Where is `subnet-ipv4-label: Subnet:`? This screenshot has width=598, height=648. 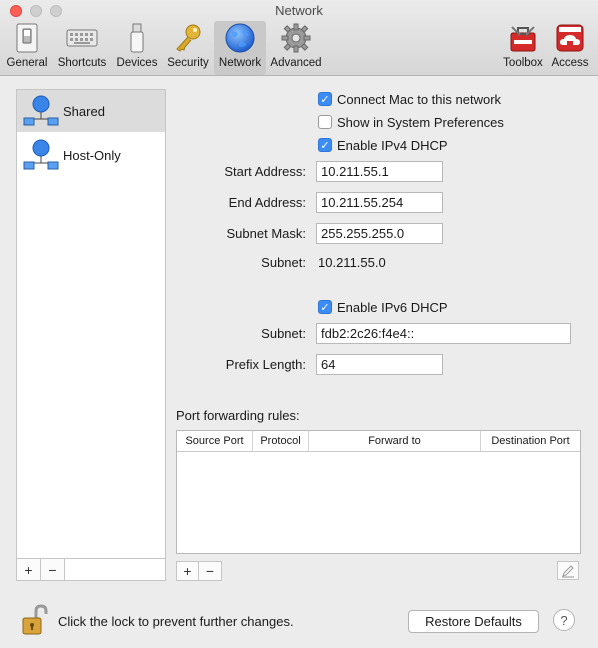 subnet-ipv4-label: Subnet: is located at coordinates (283, 262).